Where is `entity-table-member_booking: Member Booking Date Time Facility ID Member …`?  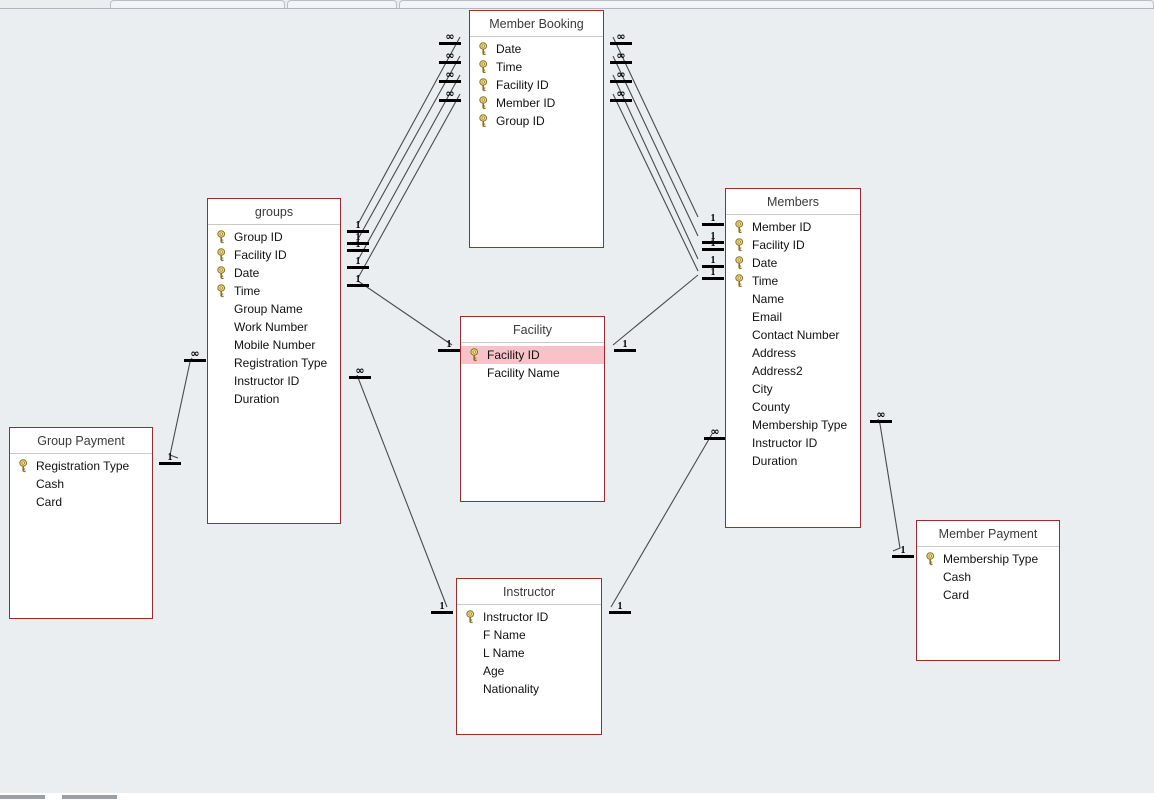 entity-table-member_booking: Member Booking Date Time Facility ID Member … is located at coordinates (536, 129).